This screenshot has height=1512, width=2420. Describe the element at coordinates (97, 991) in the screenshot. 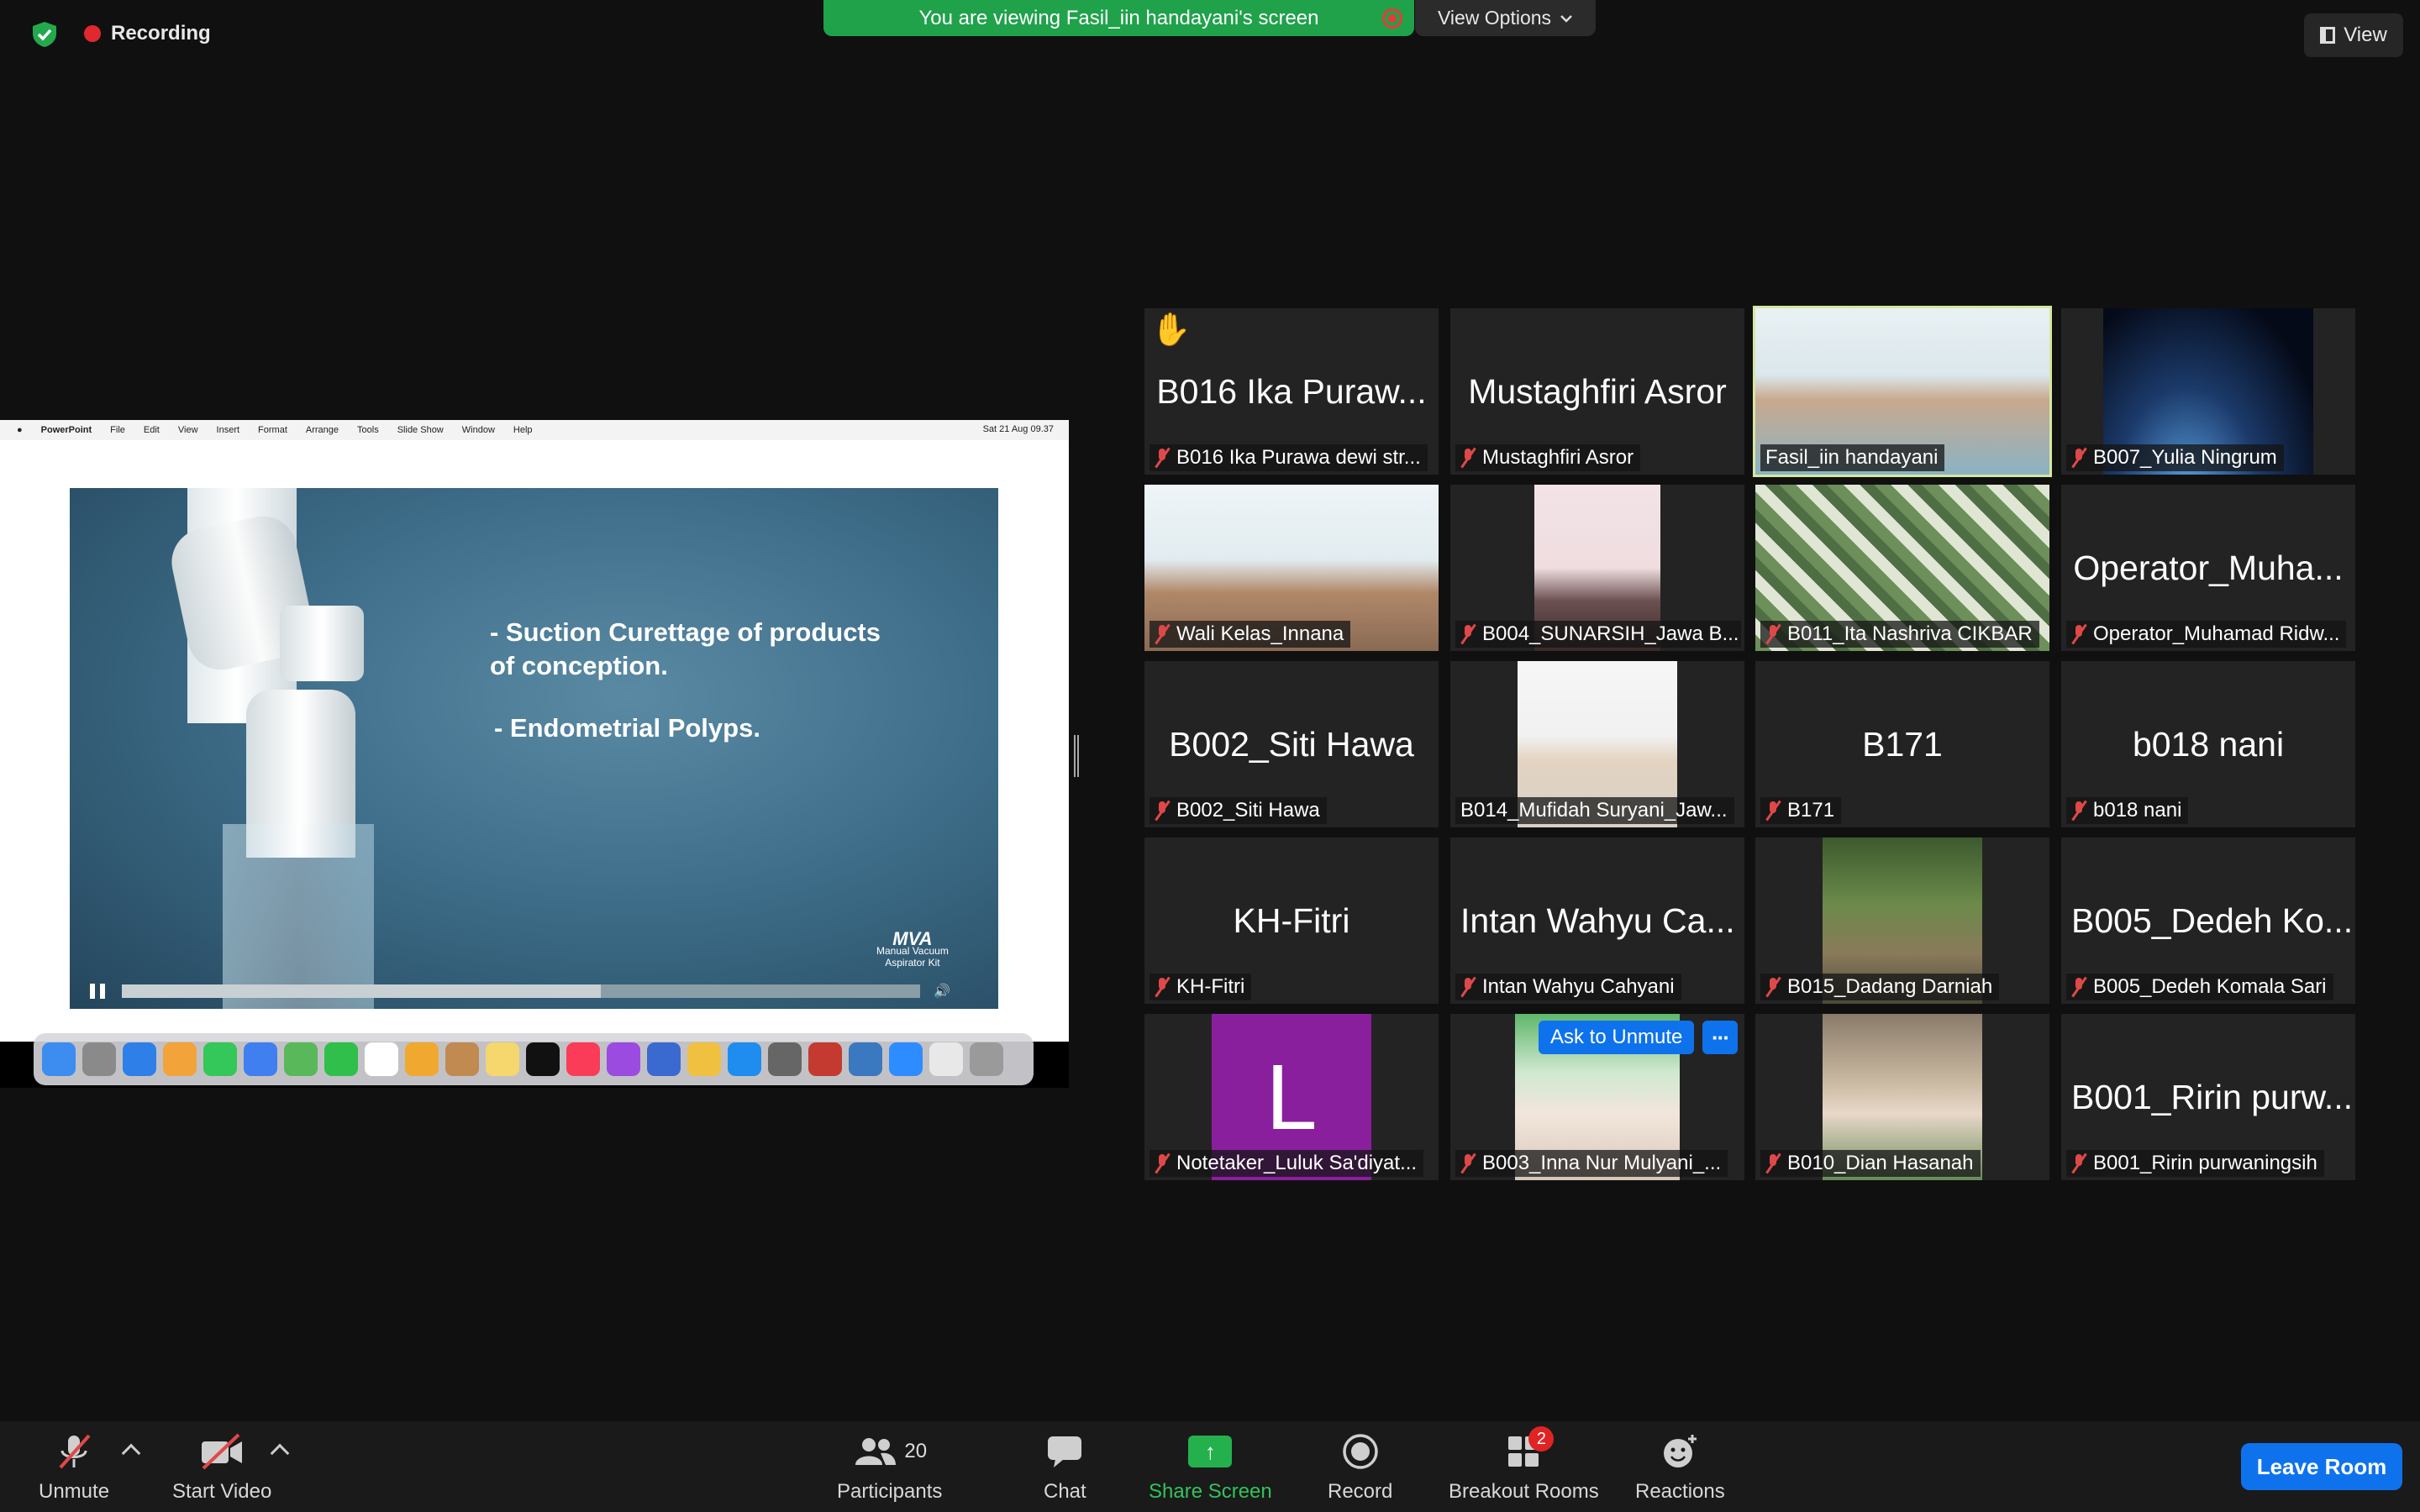

I see `pause-icon` at that location.